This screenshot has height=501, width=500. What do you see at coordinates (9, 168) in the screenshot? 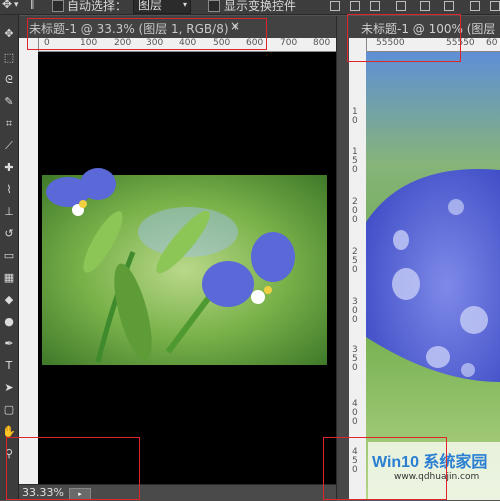
I see `healing-brush-tool-icon: ✚` at bounding box center [9, 168].